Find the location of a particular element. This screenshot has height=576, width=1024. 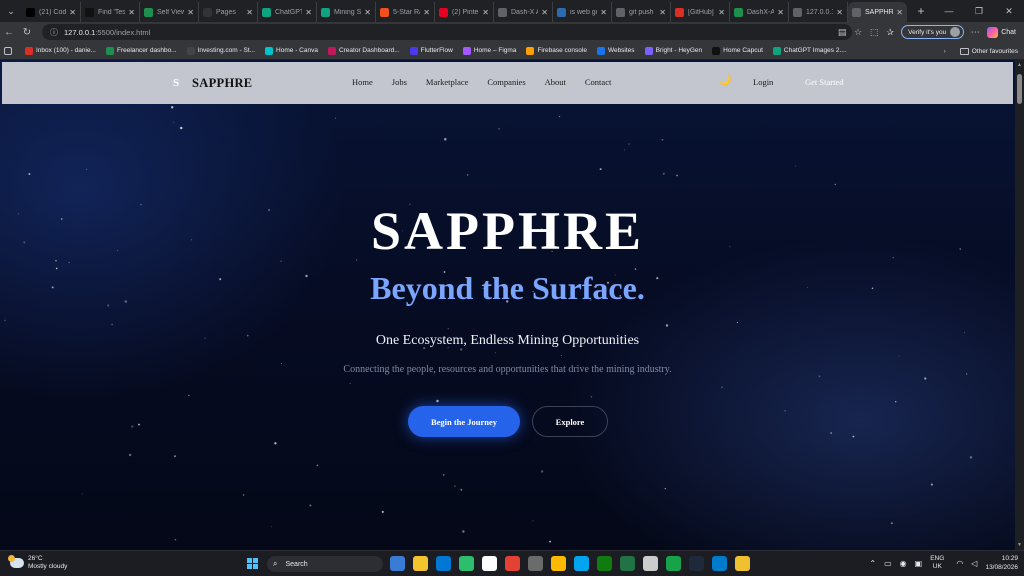

nav-link-home: Home is located at coordinates (362, 82).